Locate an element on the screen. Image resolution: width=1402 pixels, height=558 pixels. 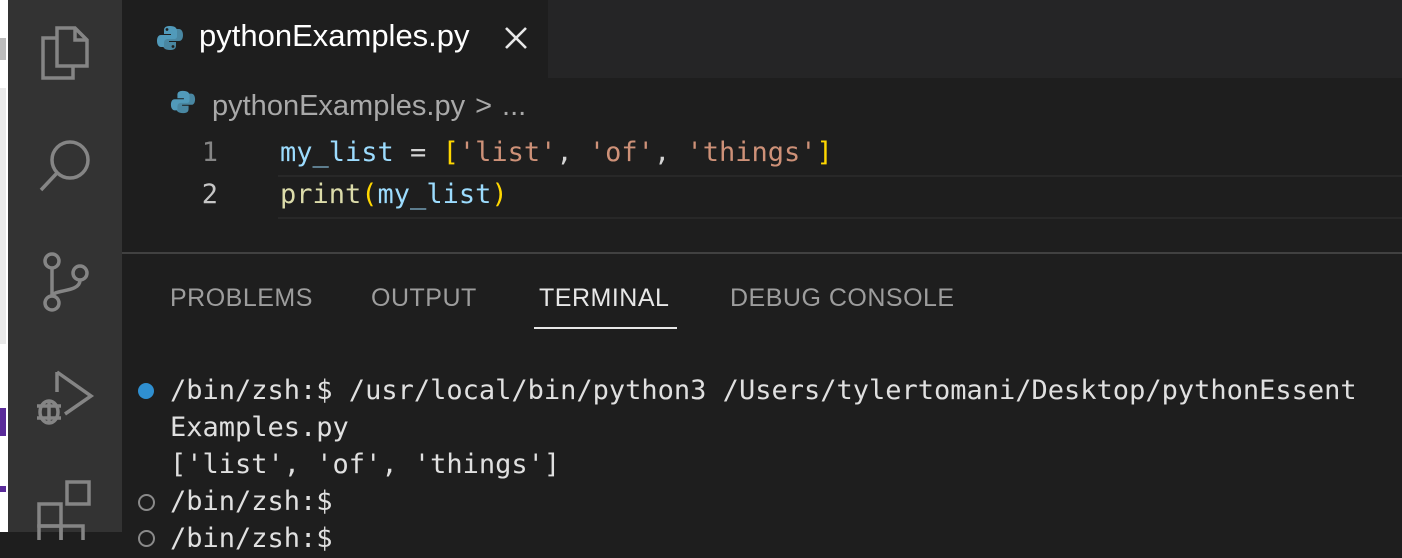
breadcrumb-file: pythonExamples.py is located at coordinates (338, 106).